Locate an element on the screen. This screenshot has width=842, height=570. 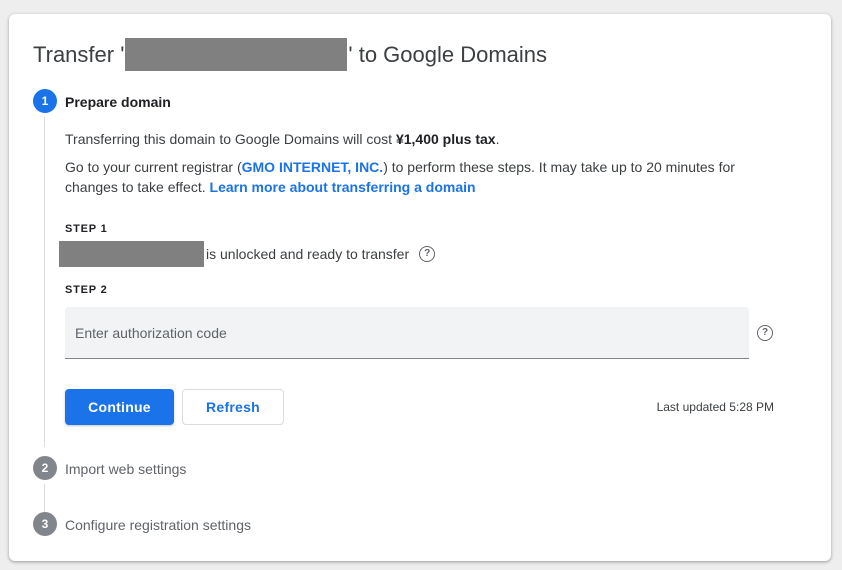
cost-text-end: . is located at coordinates (497, 139).